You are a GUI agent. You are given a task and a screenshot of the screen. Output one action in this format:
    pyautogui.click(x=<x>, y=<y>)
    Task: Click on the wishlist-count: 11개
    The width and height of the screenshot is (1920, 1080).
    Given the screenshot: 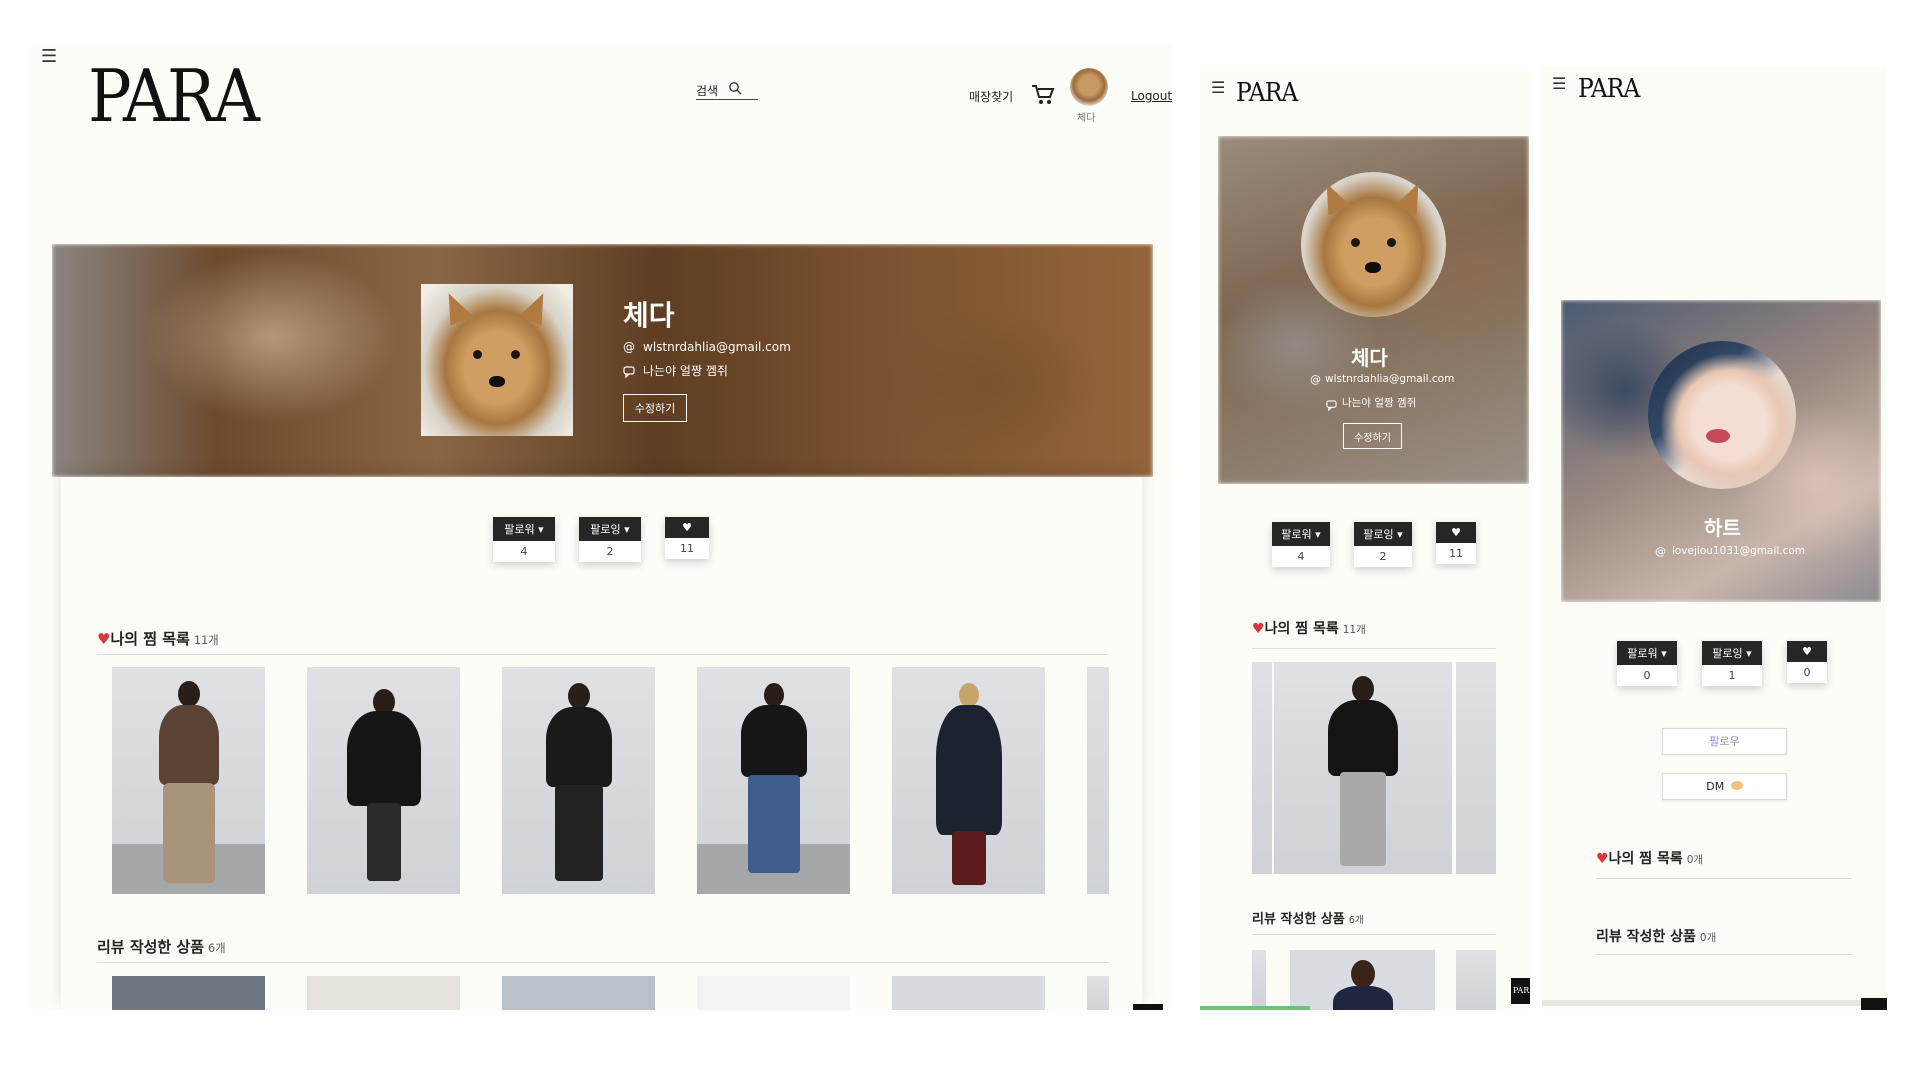 What is the action you would take?
    pyautogui.click(x=1354, y=630)
    